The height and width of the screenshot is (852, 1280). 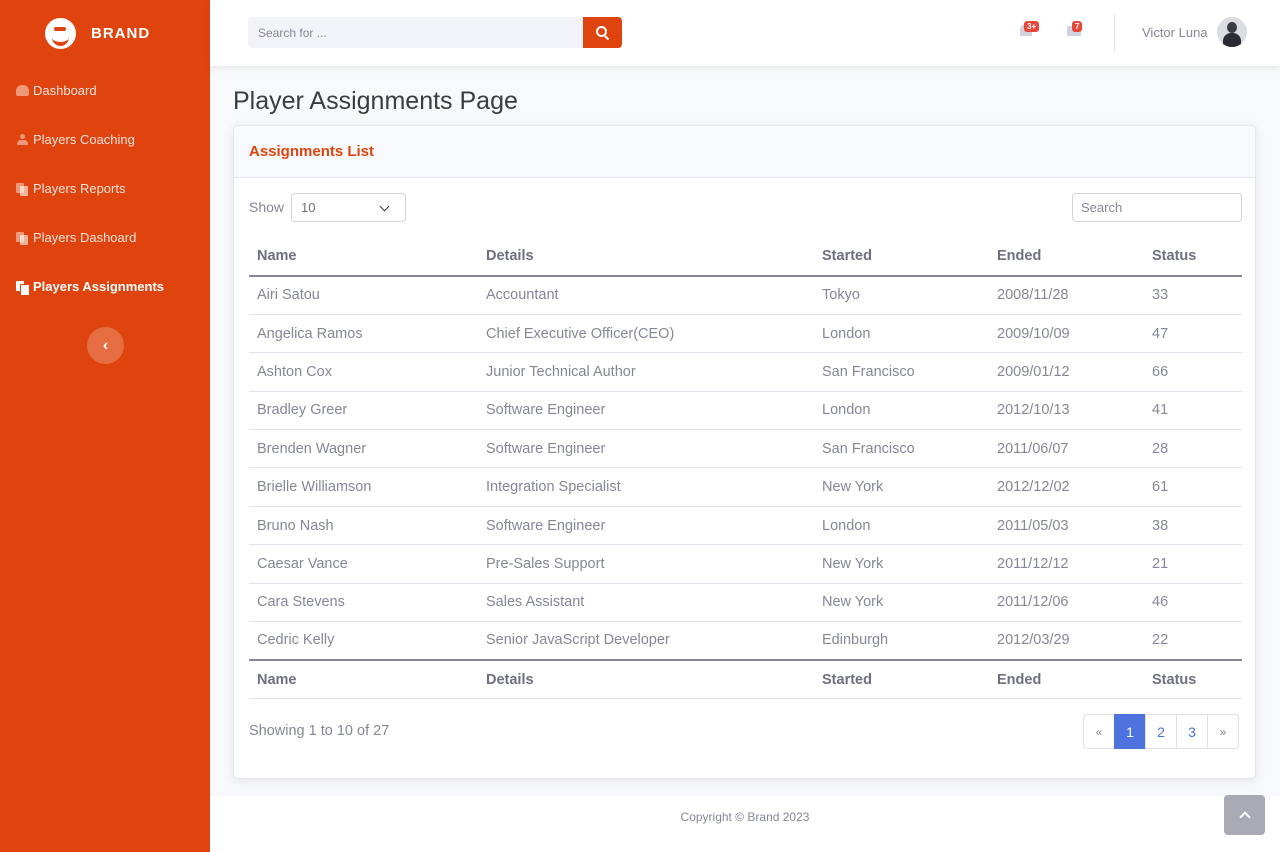 What do you see at coordinates (363, 411) in the screenshot?
I see `cell-name: Bradley Greer` at bounding box center [363, 411].